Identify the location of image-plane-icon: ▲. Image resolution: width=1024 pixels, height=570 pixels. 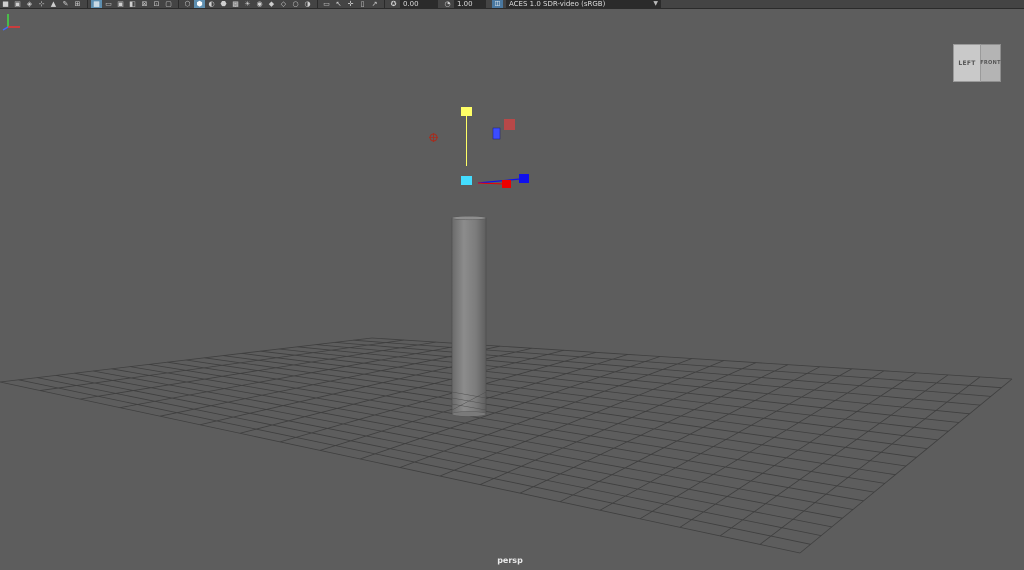
(53, 4).